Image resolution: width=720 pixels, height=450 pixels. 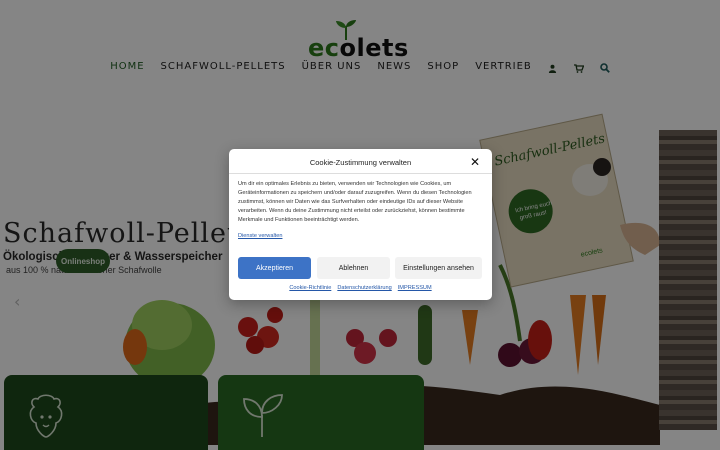 What do you see at coordinates (274, 268) in the screenshot?
I see `accept-button: Akzeptieren` at bounding box center [274, 268].